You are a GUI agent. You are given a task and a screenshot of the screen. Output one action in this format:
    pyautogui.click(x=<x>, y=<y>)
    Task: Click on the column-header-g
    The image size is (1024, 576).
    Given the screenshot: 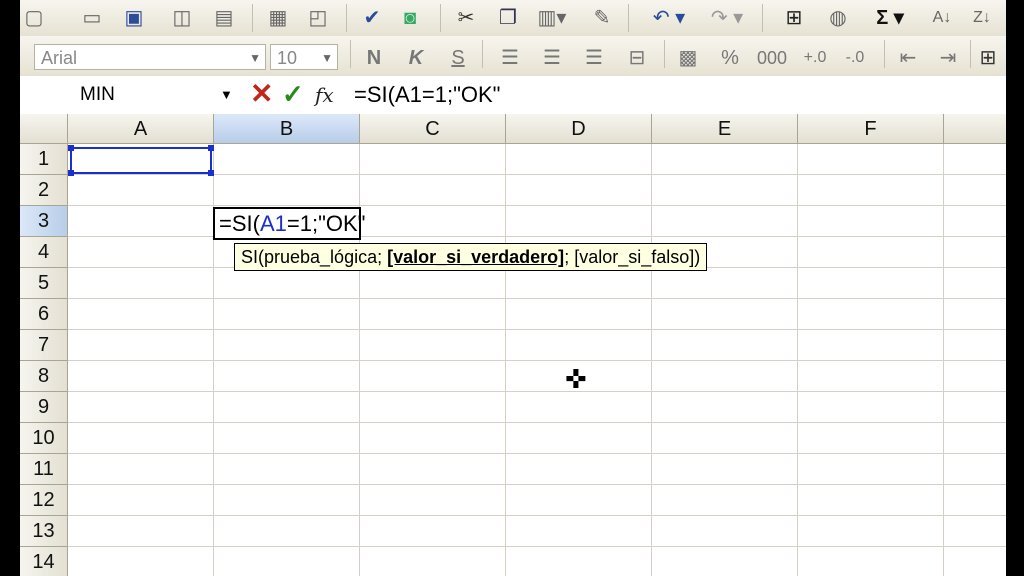 What is the action you would take?
    pyautogui.click(x=975, y=129)
    